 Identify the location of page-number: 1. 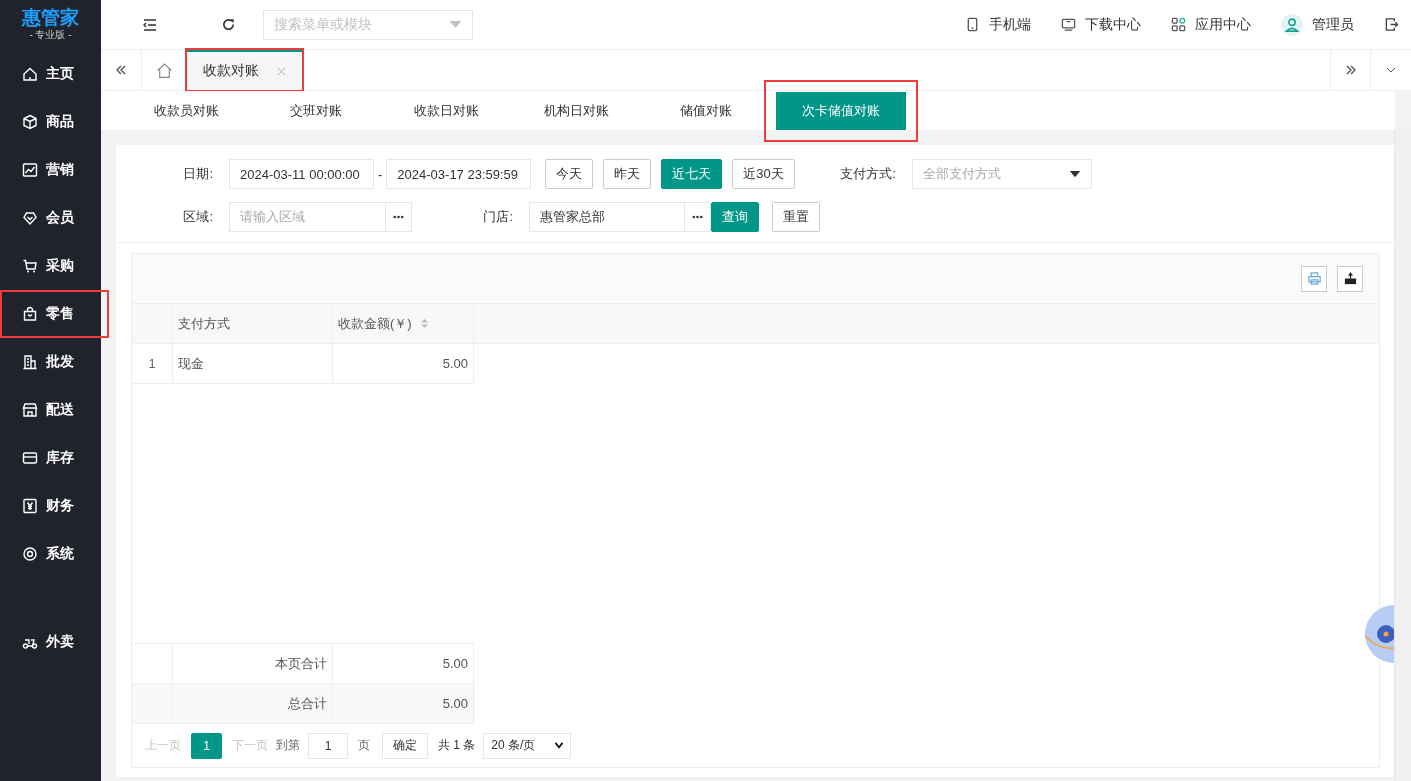
(206, 745).